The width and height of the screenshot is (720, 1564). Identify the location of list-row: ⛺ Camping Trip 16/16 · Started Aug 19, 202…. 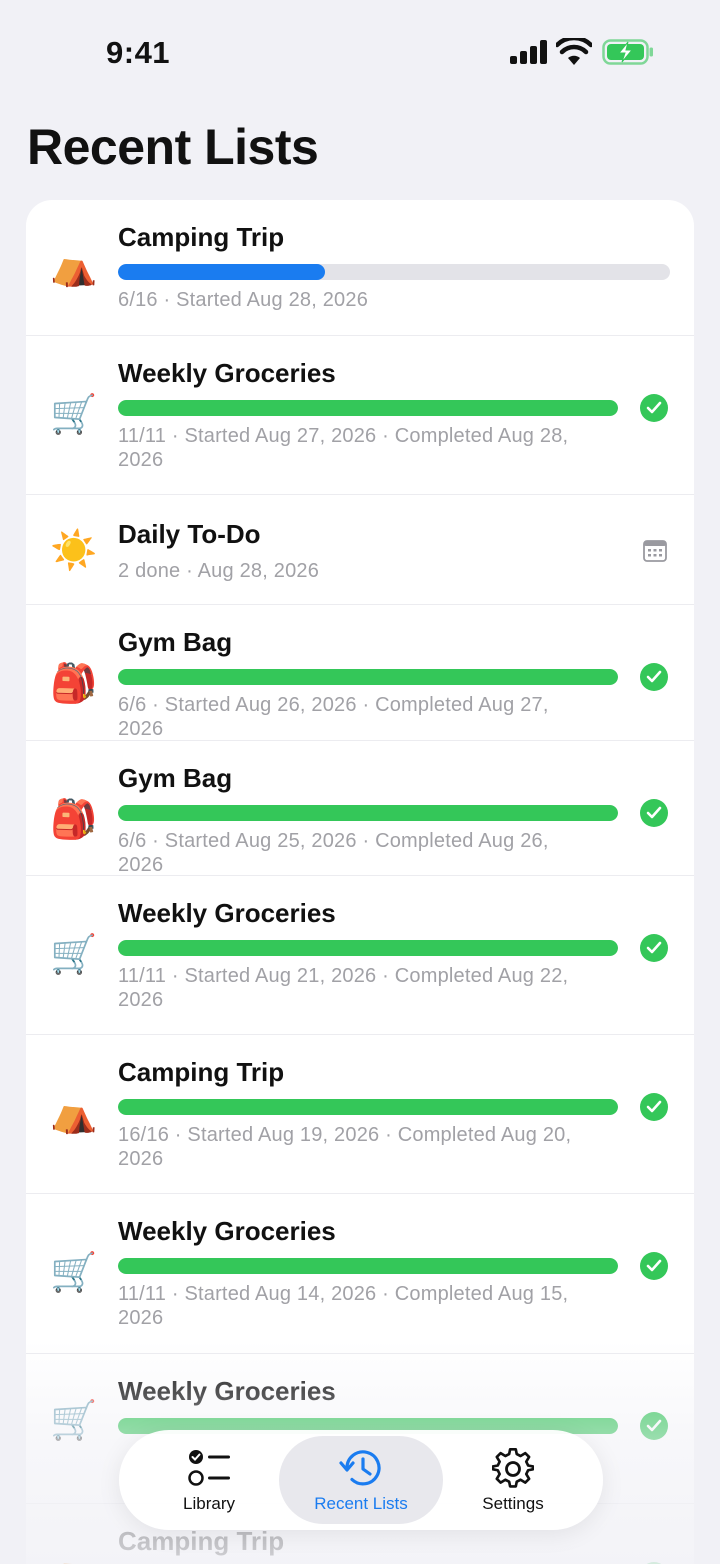
(360, 1114).